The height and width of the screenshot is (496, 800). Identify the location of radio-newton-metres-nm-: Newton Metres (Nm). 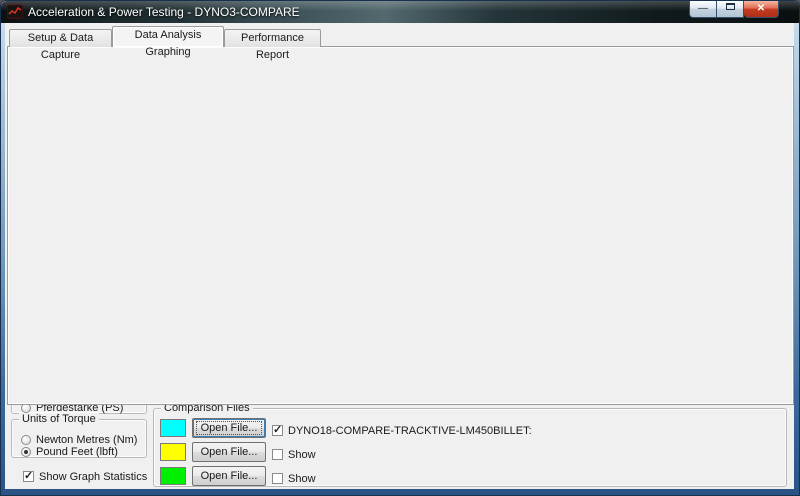
(79, 438).